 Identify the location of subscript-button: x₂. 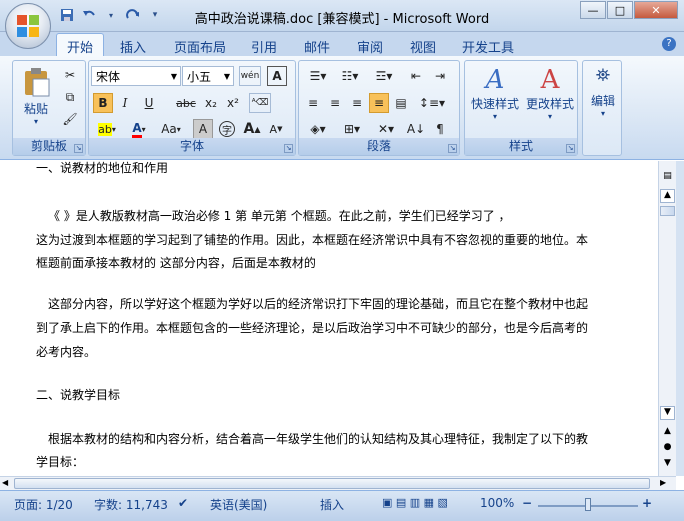
(211, 103).